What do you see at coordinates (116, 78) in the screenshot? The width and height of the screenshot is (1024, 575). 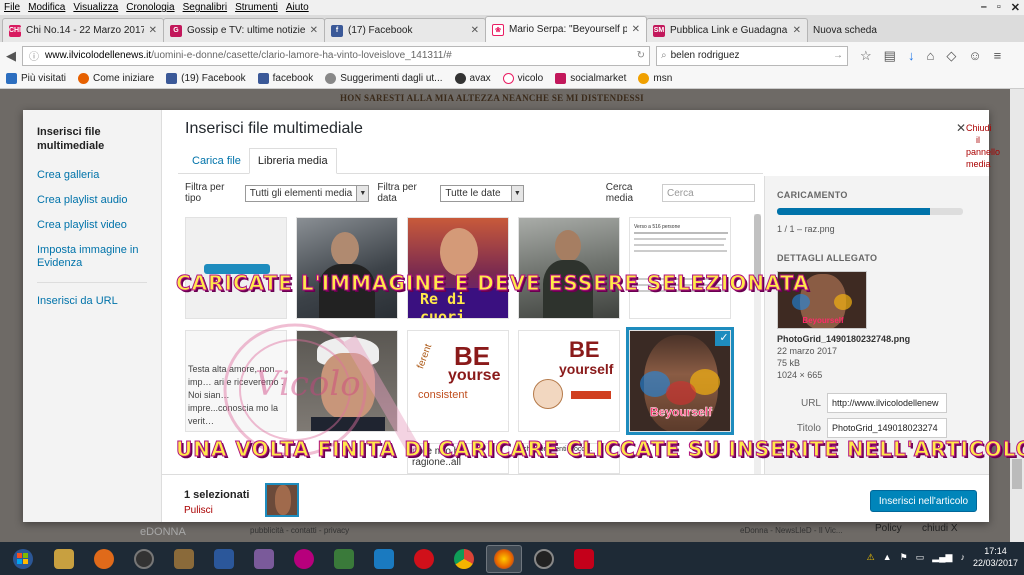 I see `bookmark-item: Come iniziare` at bounding box center [116, 78].